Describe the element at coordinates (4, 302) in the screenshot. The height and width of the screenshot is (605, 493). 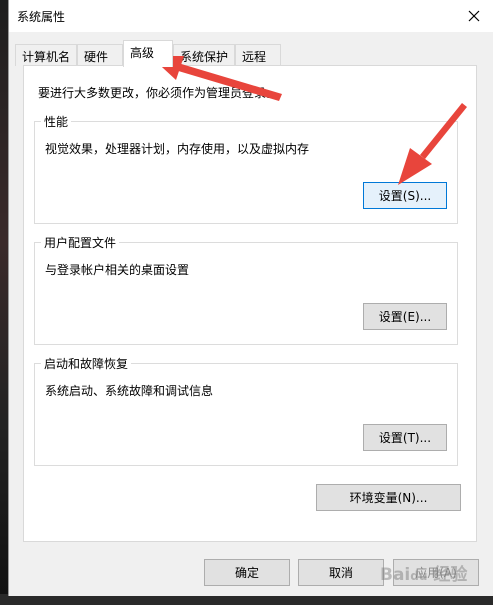
I see `desktop-background-strip` at that location.